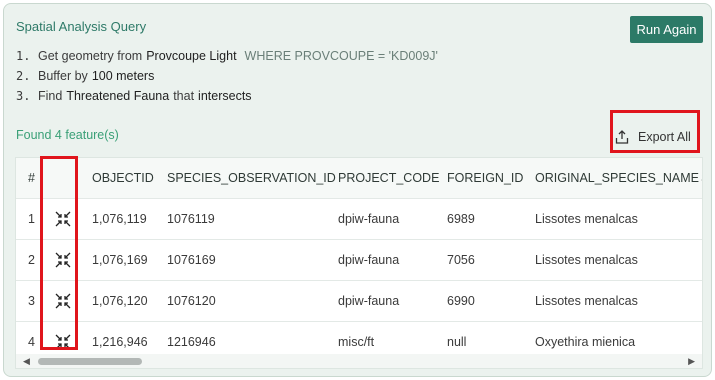  Describe the element at coordinates (120, 342) in the screenshot. I see `cell-objectid: 1,216,946` at that location.